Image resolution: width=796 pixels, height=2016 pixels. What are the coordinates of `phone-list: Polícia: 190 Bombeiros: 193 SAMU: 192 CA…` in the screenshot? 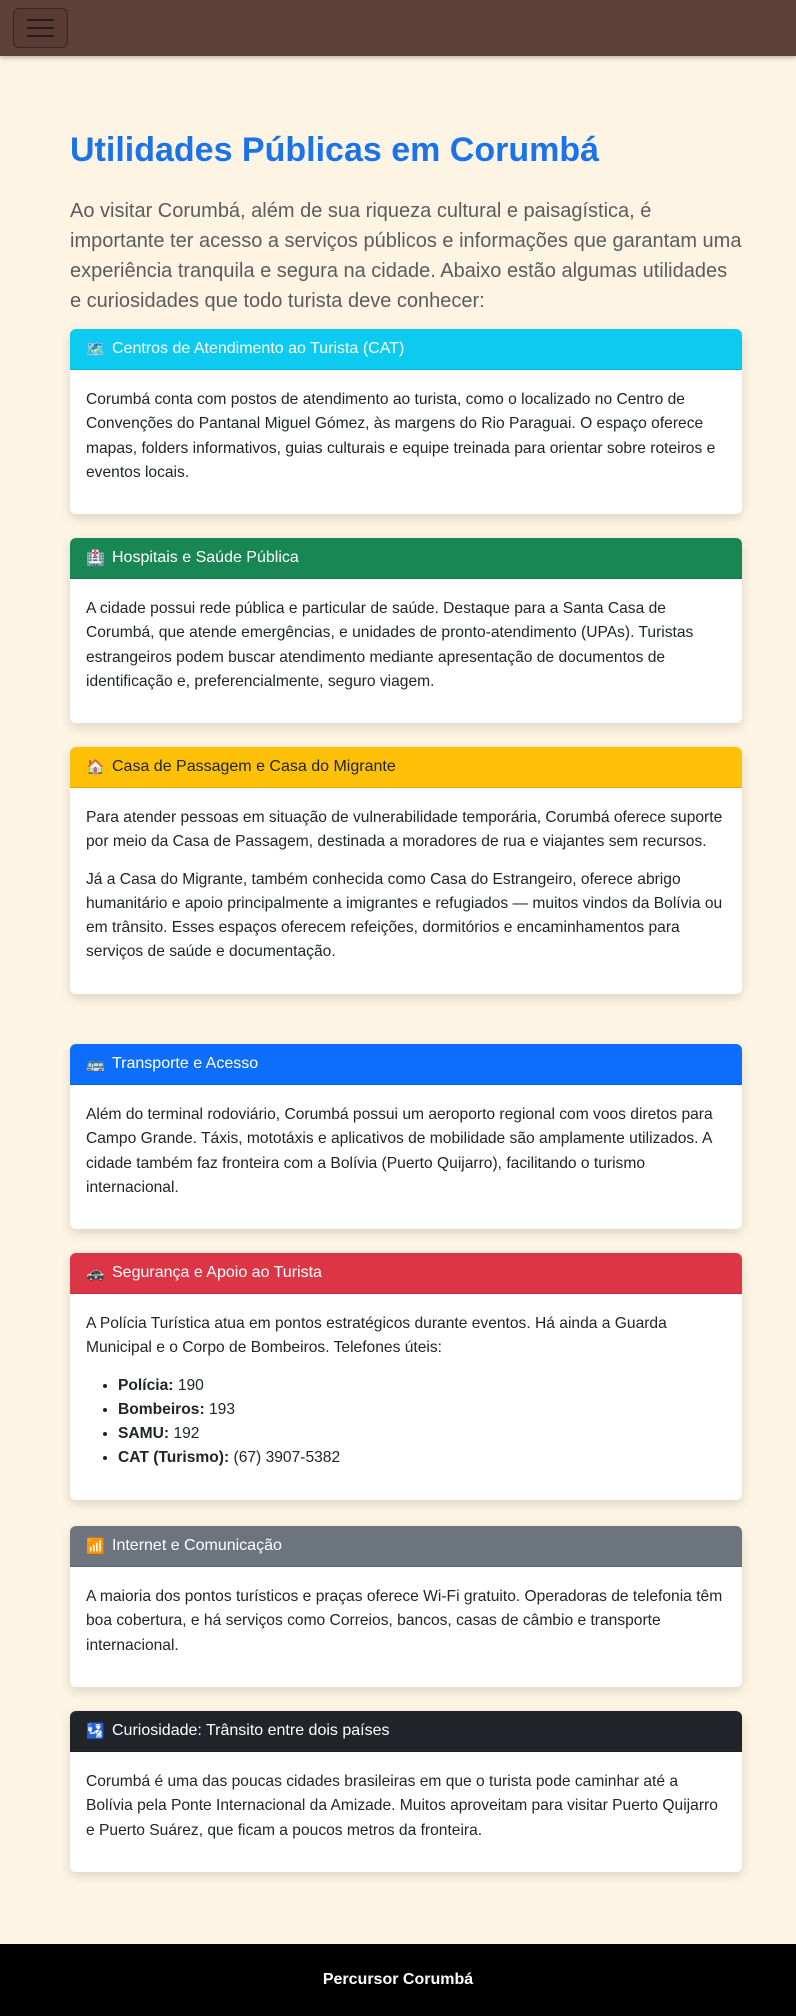 It's located at (406, 1422).